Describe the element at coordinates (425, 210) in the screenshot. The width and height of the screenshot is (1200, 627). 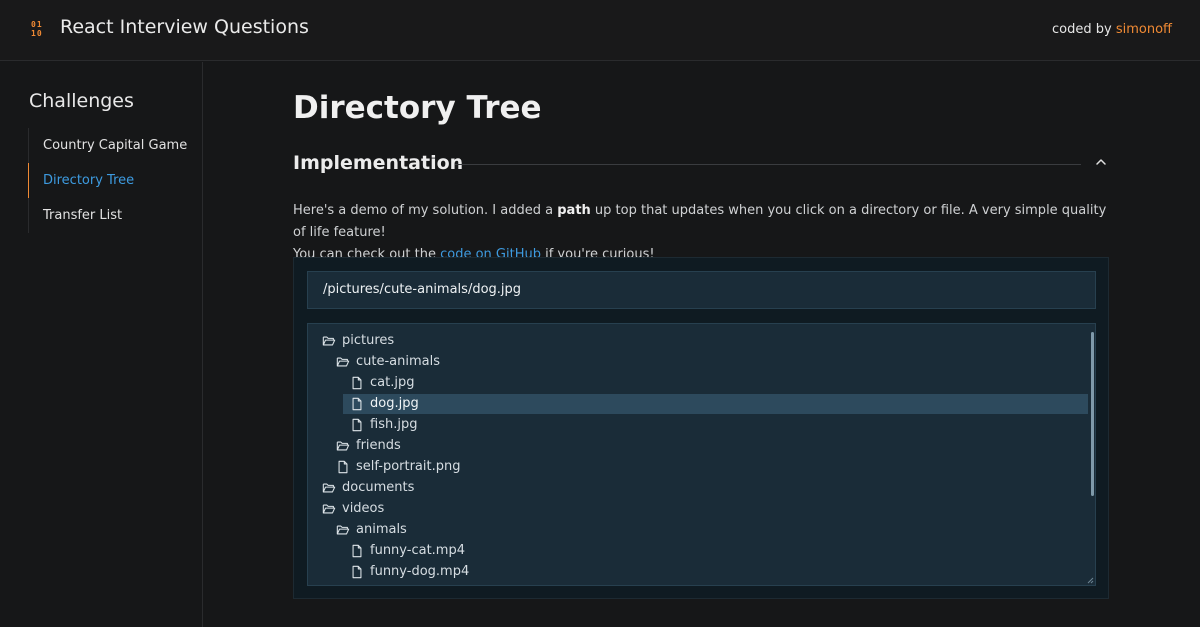
I see `intro-text-1: Here's a demo of my solution. I added a` at that location.